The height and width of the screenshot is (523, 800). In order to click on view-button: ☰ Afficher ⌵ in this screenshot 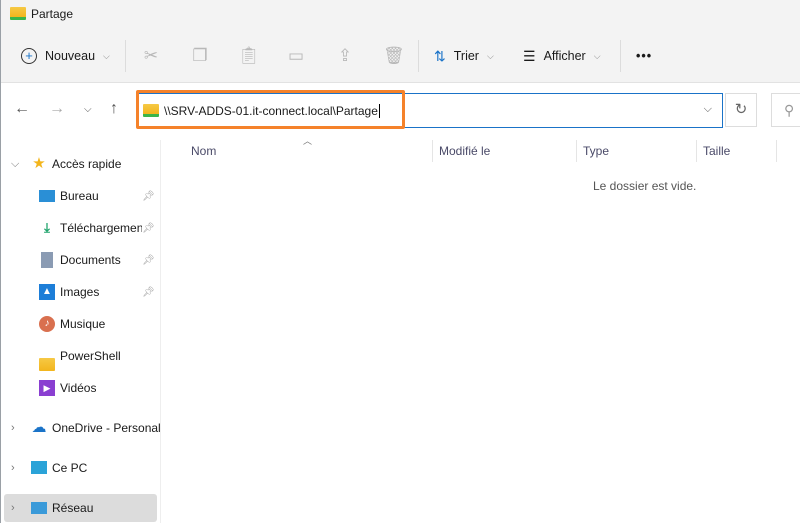, I will do `click(562, 56)`.